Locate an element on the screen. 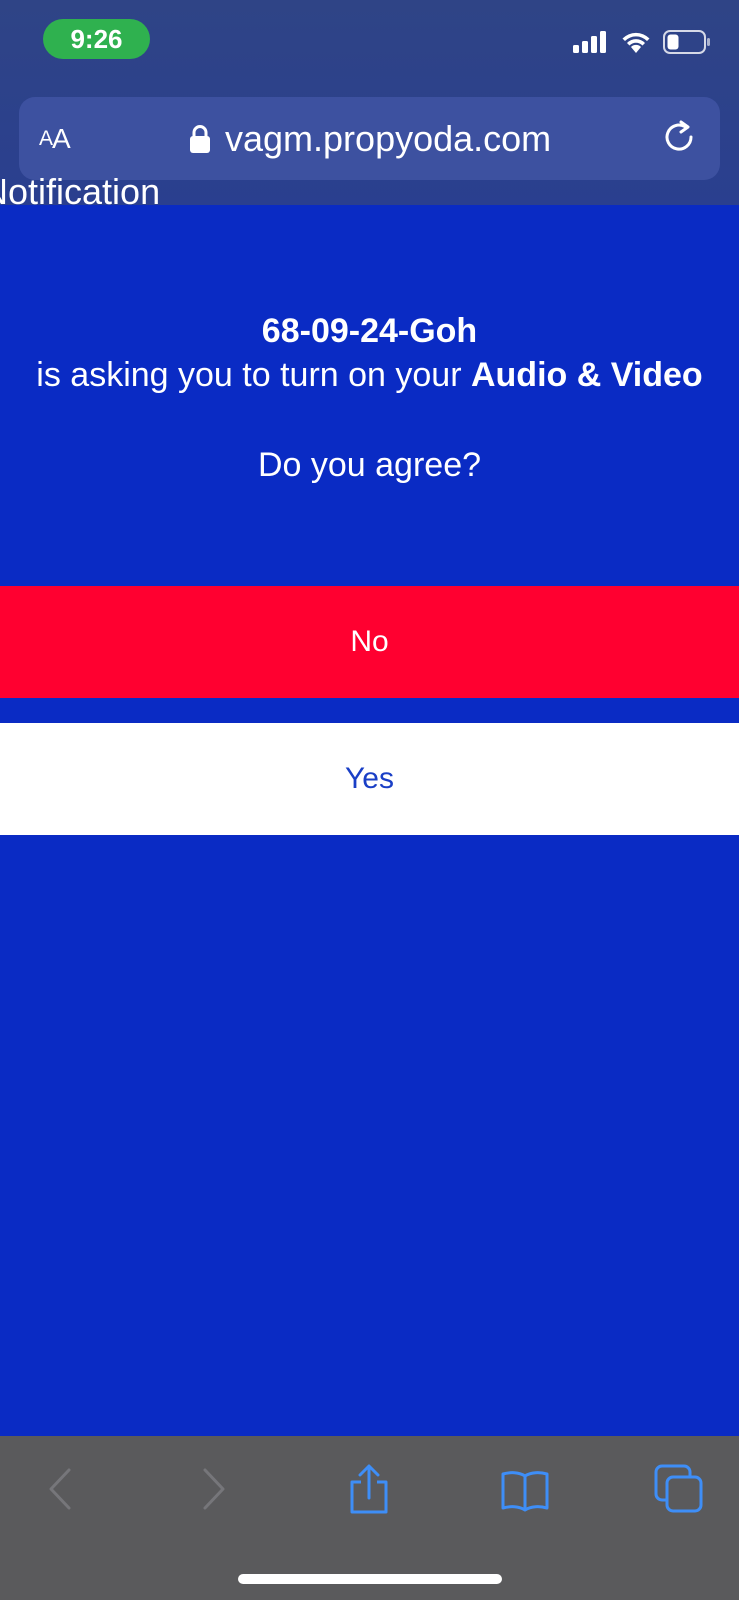 The width and height of the screenshot is (739, 1600). status-bar: 9:26 is located at coordinates (369, 40).